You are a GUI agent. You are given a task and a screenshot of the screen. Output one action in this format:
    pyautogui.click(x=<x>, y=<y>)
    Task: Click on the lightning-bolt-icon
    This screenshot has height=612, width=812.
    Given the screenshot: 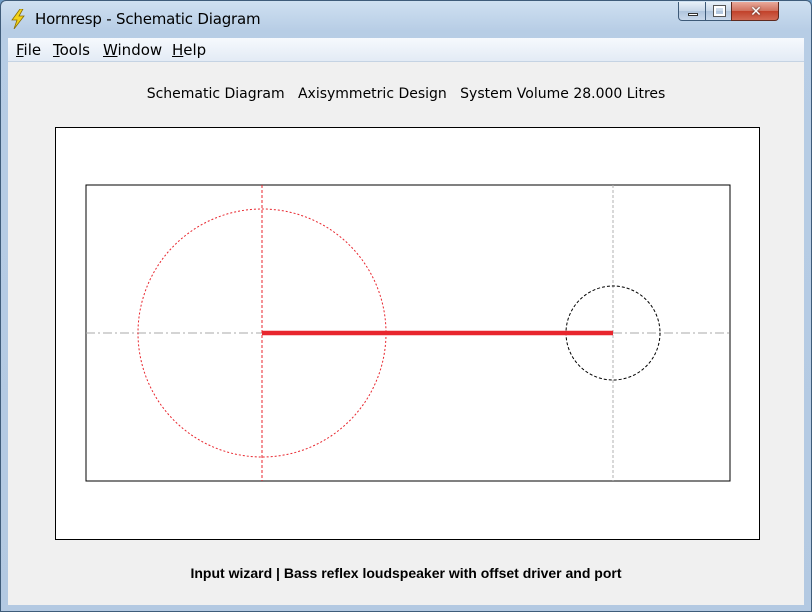 What is the action you would take?
    pyautogui.click(x=18, y=19)
    